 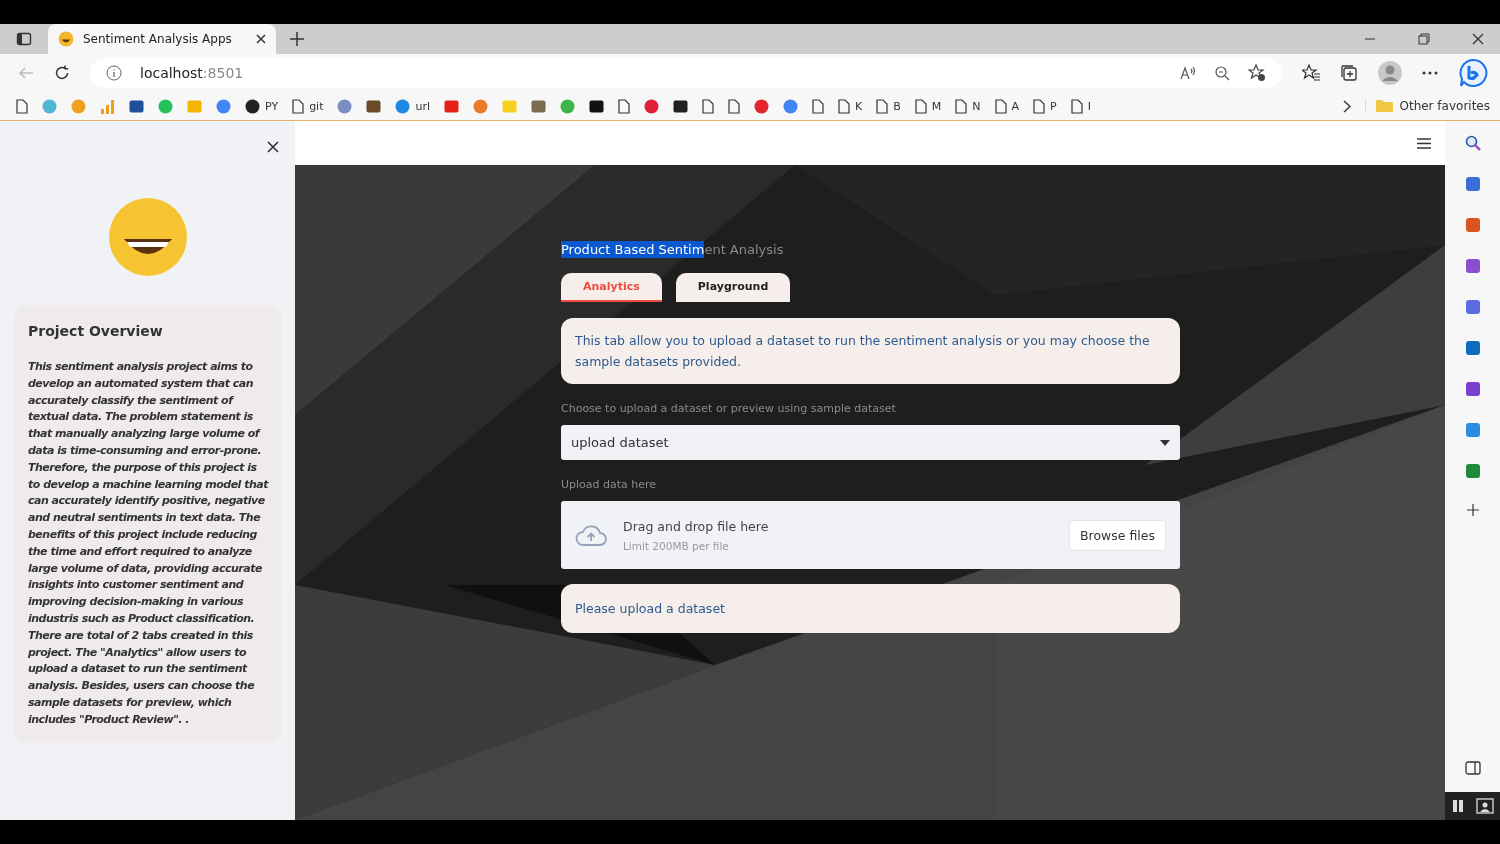 I want to click on tab-actions-icon, so click(x=24, y=39).